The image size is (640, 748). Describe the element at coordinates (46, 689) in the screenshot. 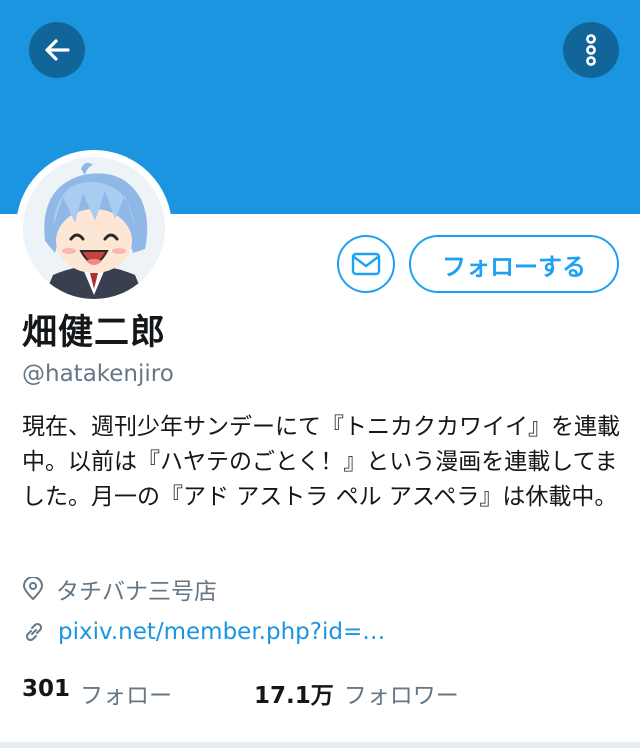

I see `following-count: 301` at that location.